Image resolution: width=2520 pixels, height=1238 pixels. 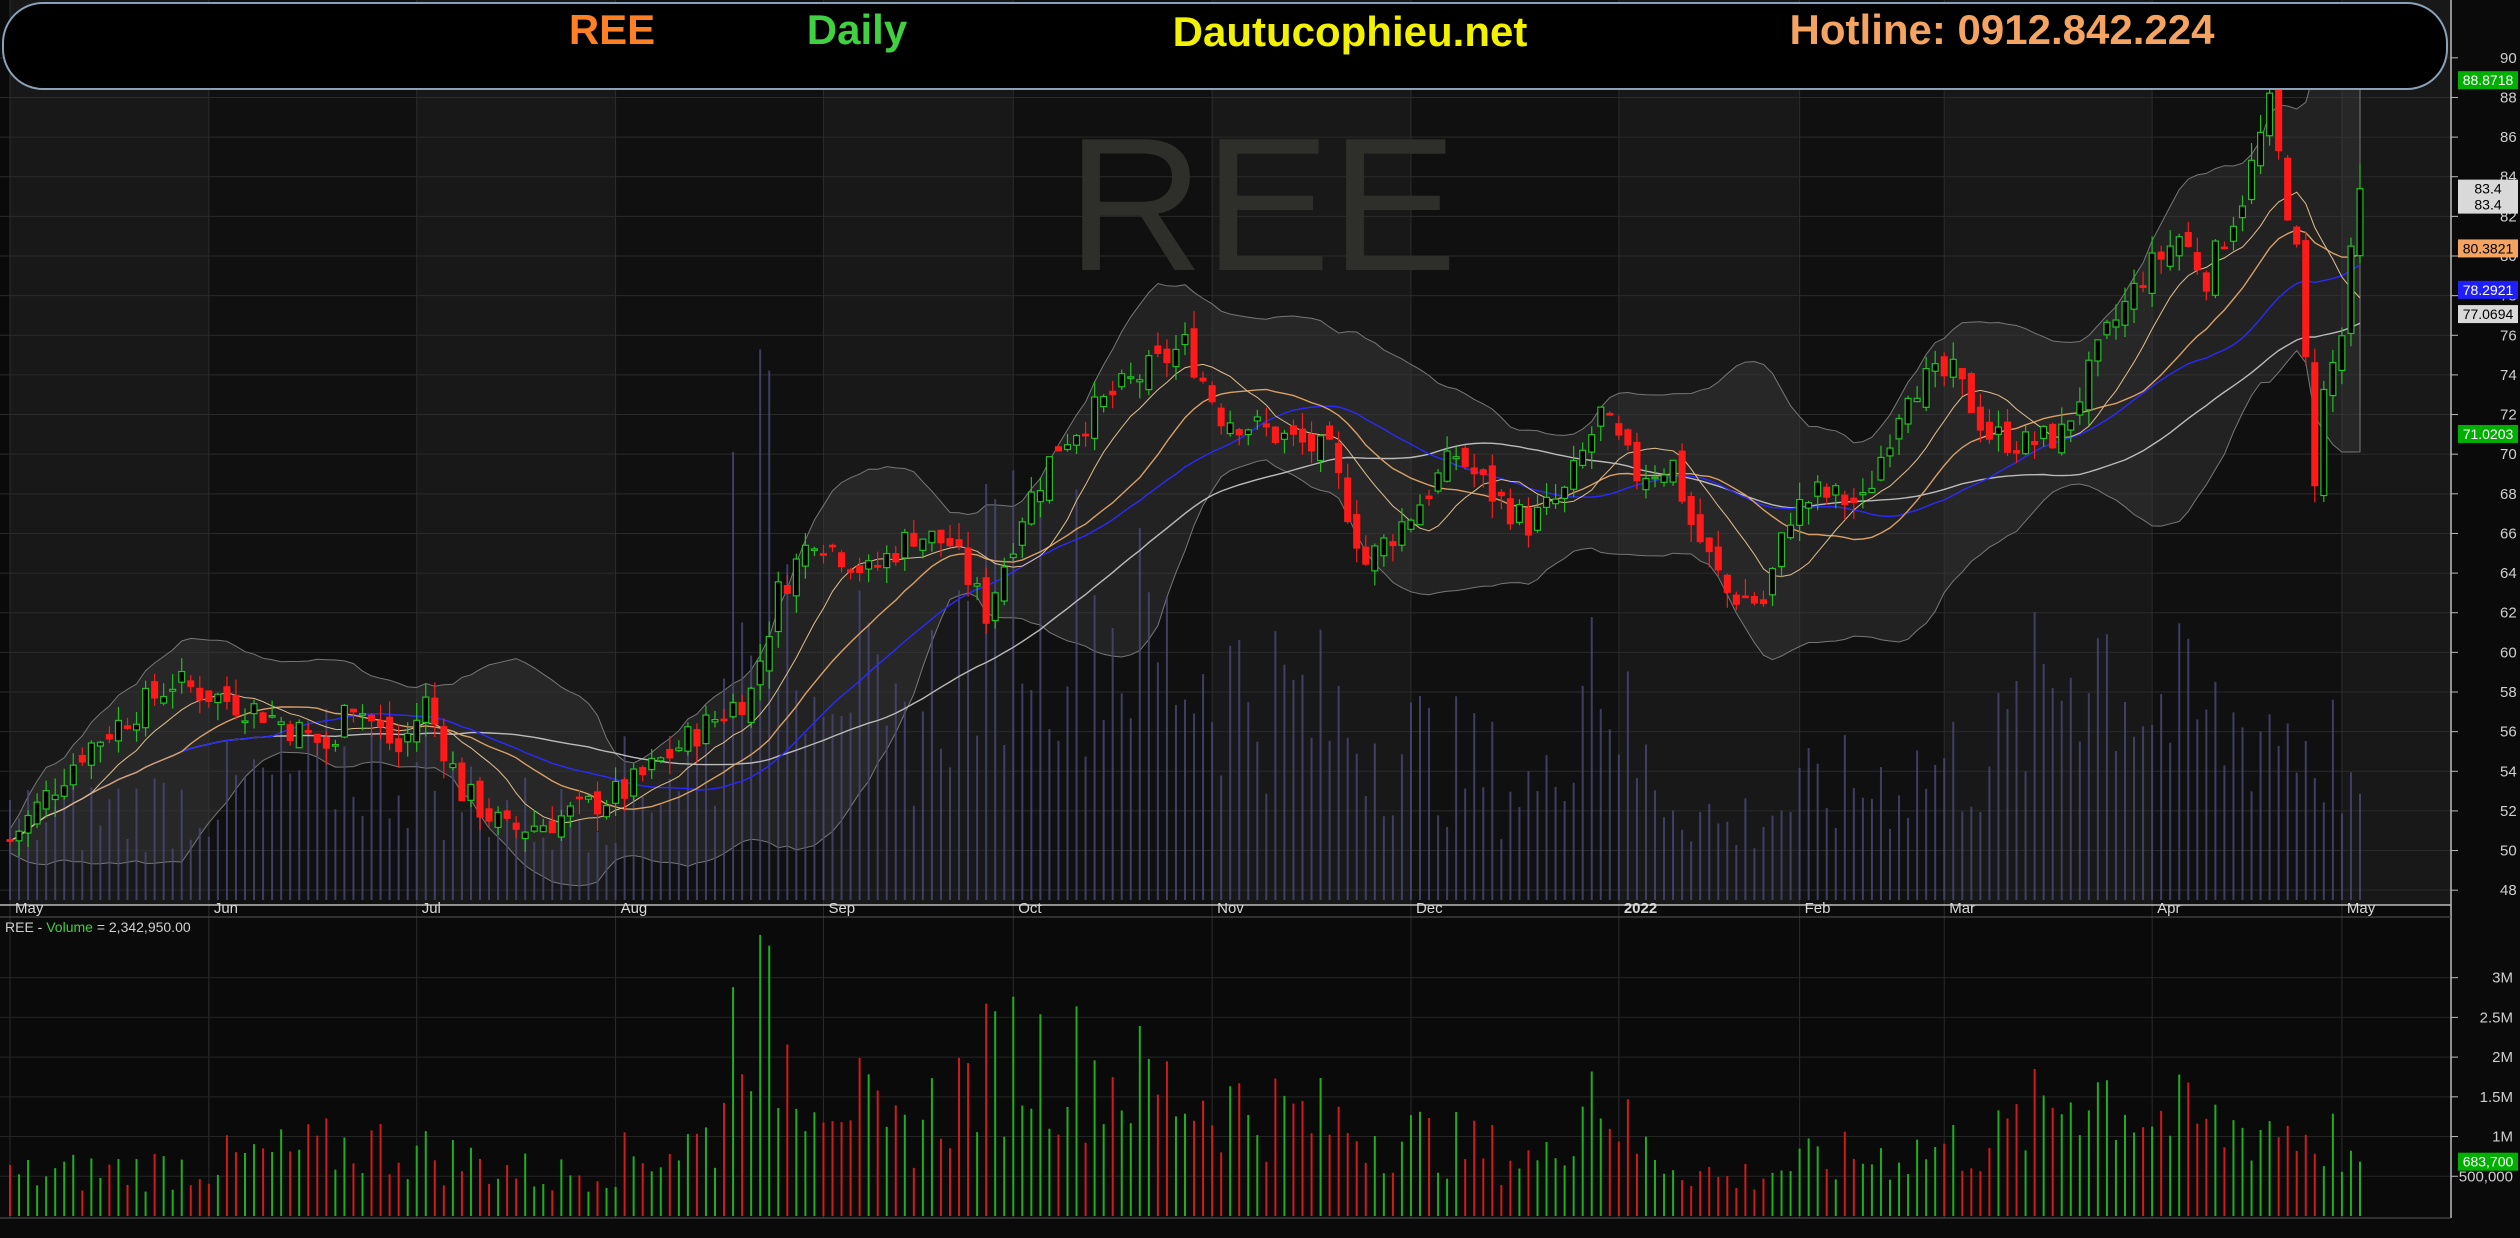 What do you see at coordinates (1640, 908) in the screenshot?
I see `month-label: 2022` at bounding box center [1640, 908].